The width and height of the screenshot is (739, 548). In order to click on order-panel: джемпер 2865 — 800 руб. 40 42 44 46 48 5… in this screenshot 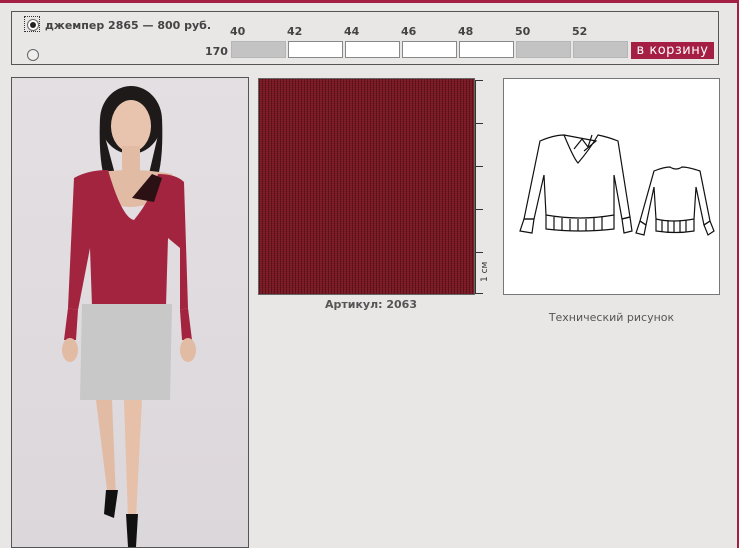, I will do `click(365, 38)`.